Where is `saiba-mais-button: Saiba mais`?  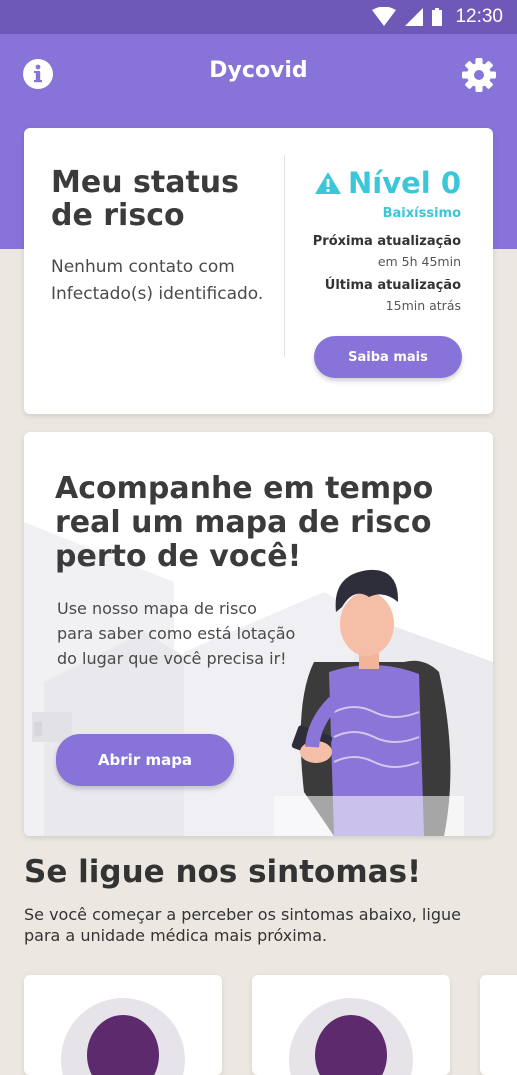 saiba-mais-button: Saiba mais is located at coordinates (388, 357).